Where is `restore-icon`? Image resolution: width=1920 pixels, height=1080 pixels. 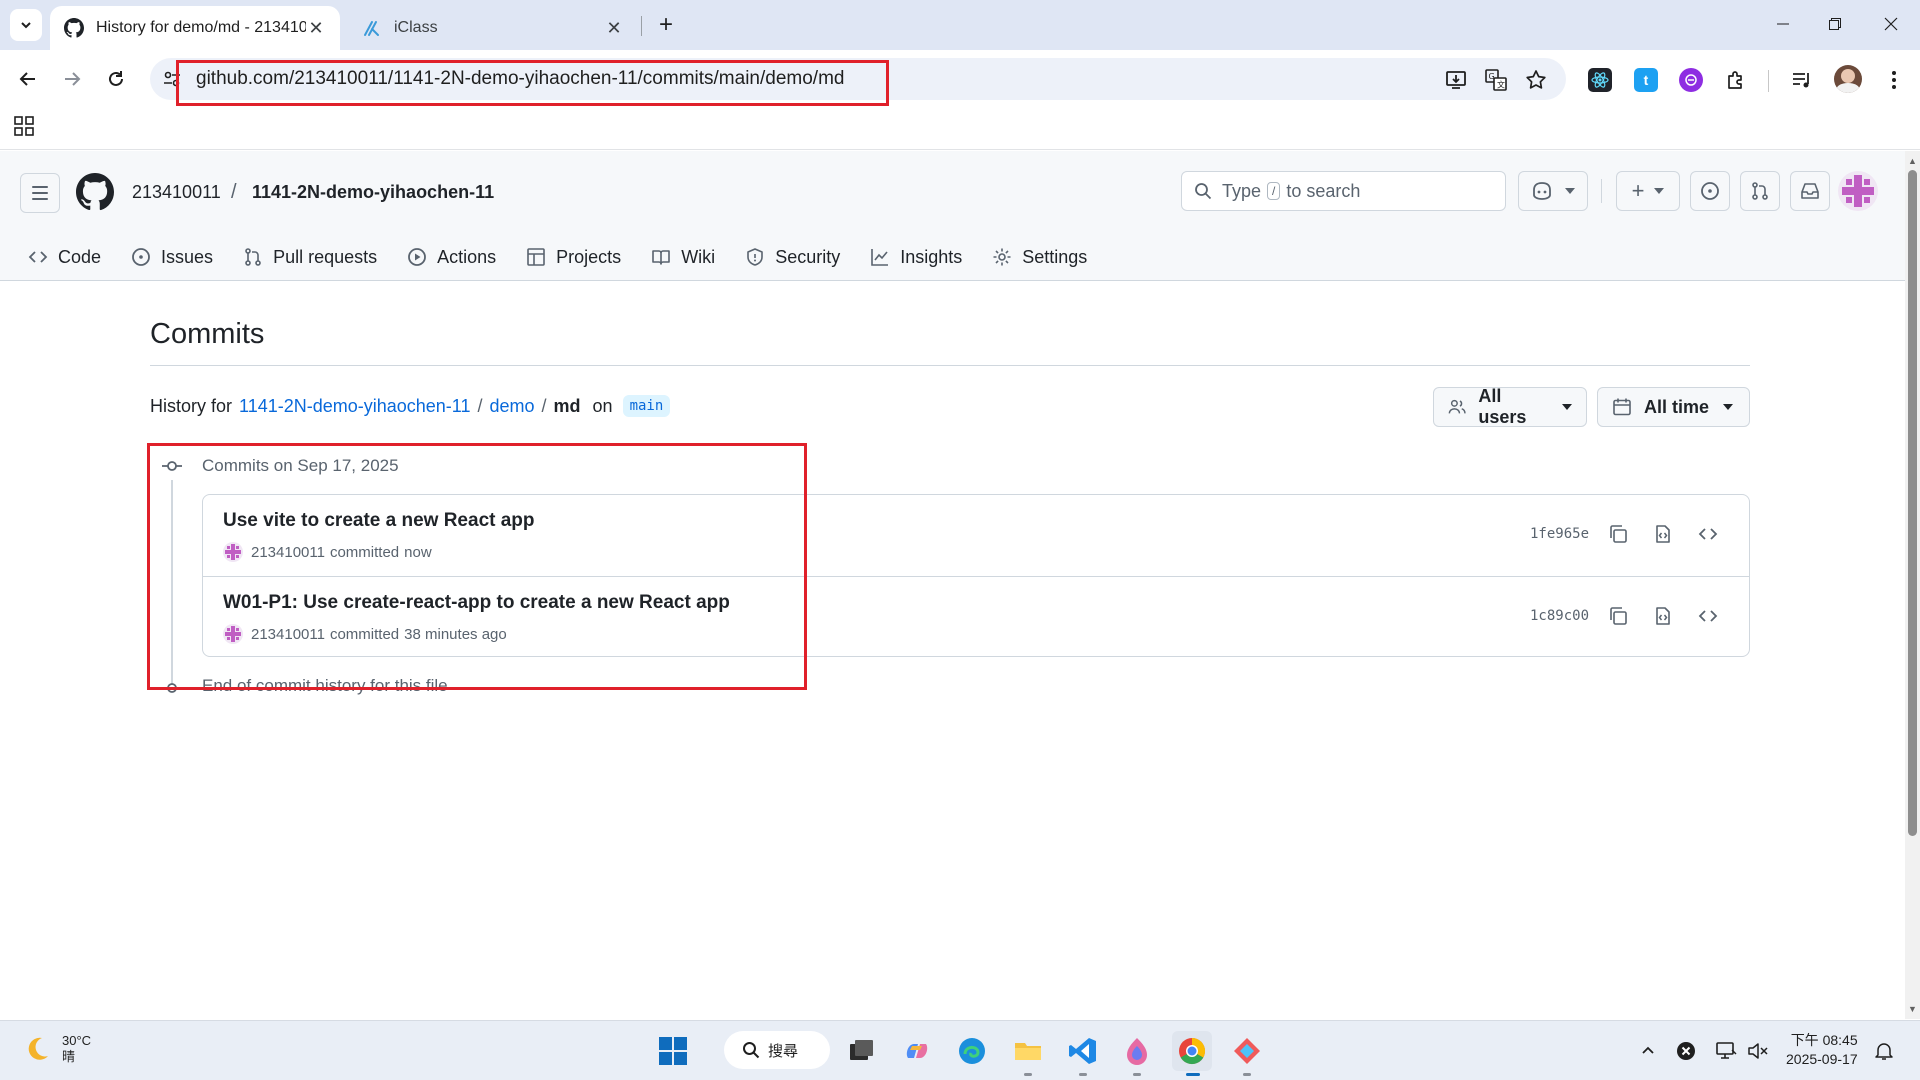
restore-icon is located at coordinates (1835, 24).